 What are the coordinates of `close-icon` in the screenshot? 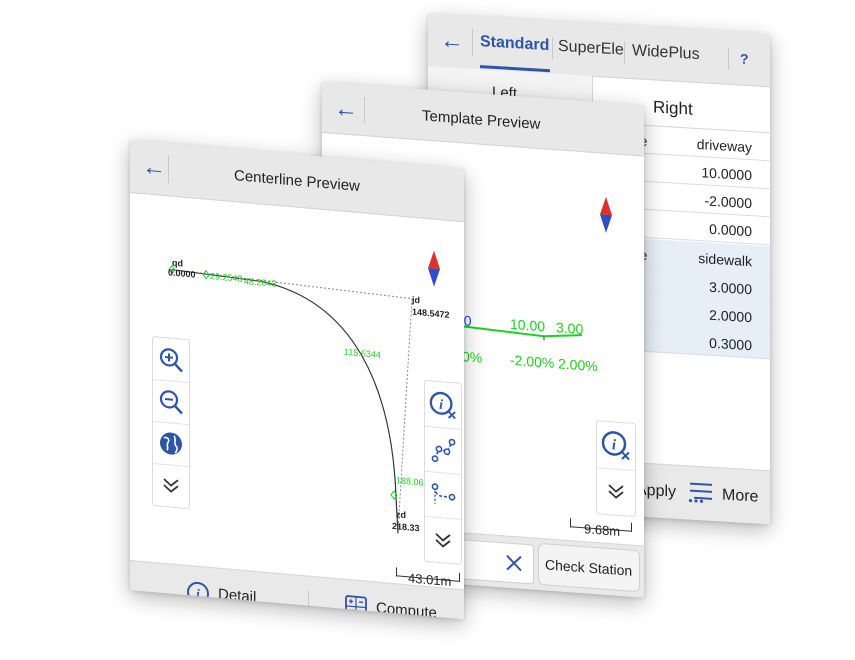 It's located at (514, 562).